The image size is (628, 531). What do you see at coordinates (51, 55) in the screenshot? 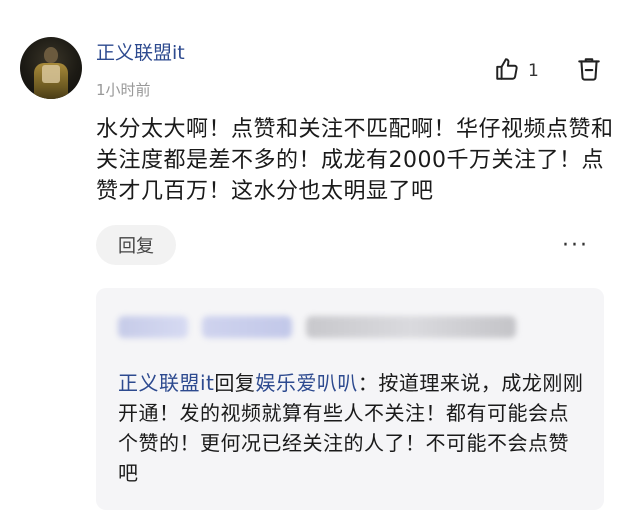
I see `avatar-figure-head` at bounding box center [51, 55].